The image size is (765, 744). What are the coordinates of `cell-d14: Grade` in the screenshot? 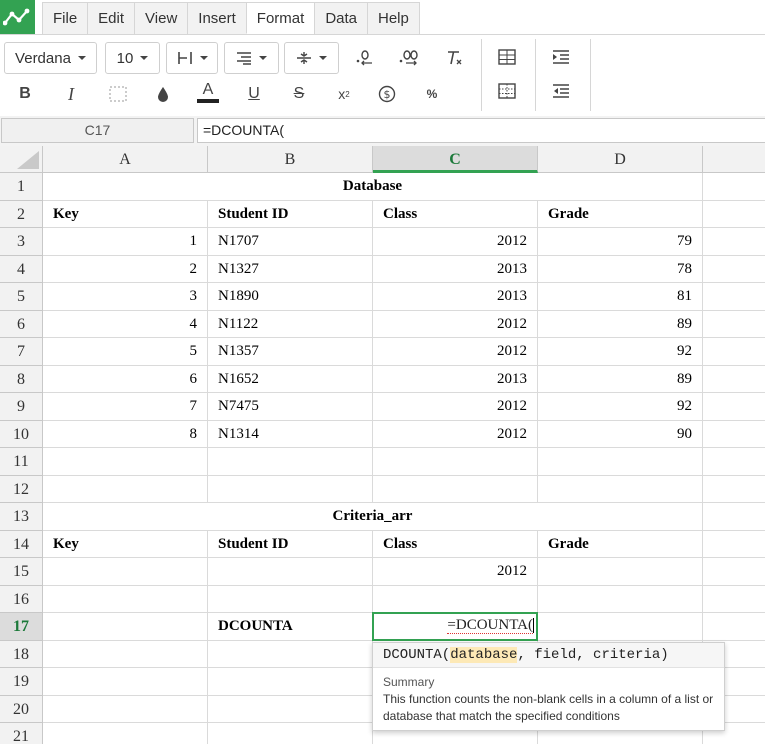 It's located at (620, 544).